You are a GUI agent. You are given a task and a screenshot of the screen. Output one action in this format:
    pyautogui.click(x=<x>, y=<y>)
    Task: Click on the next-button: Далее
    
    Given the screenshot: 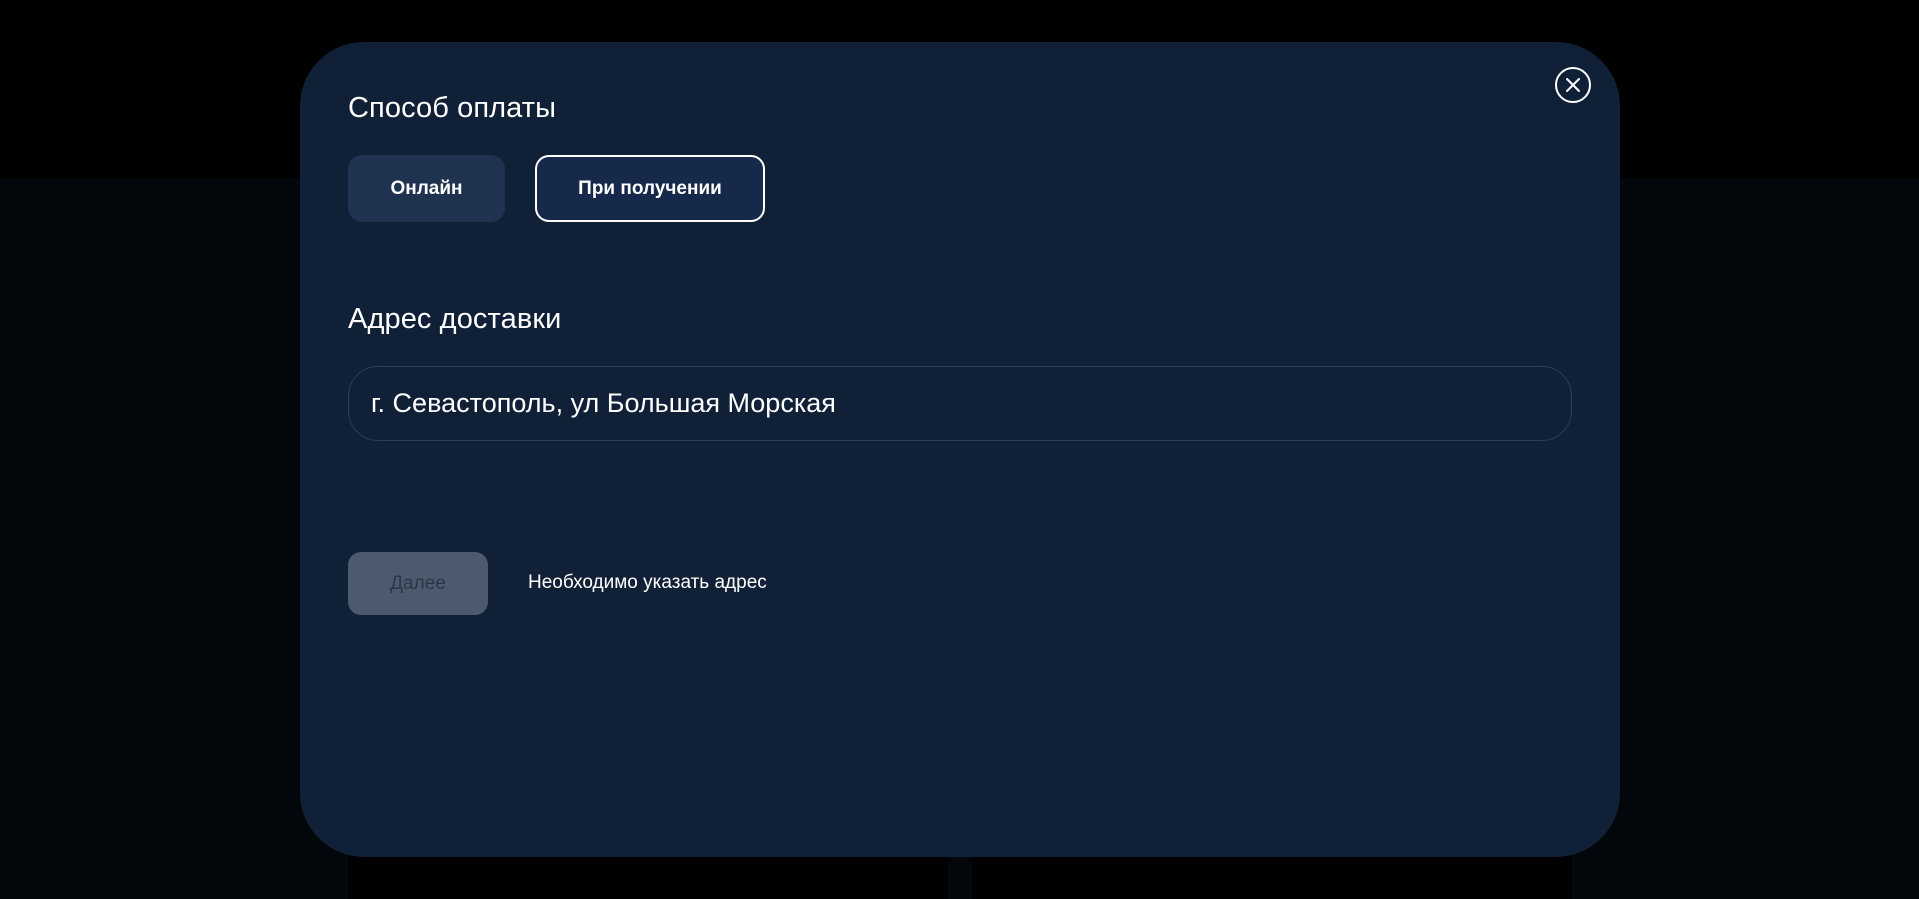 What is the action you would take?
    pyautogui.click(x=418, y=583)
    